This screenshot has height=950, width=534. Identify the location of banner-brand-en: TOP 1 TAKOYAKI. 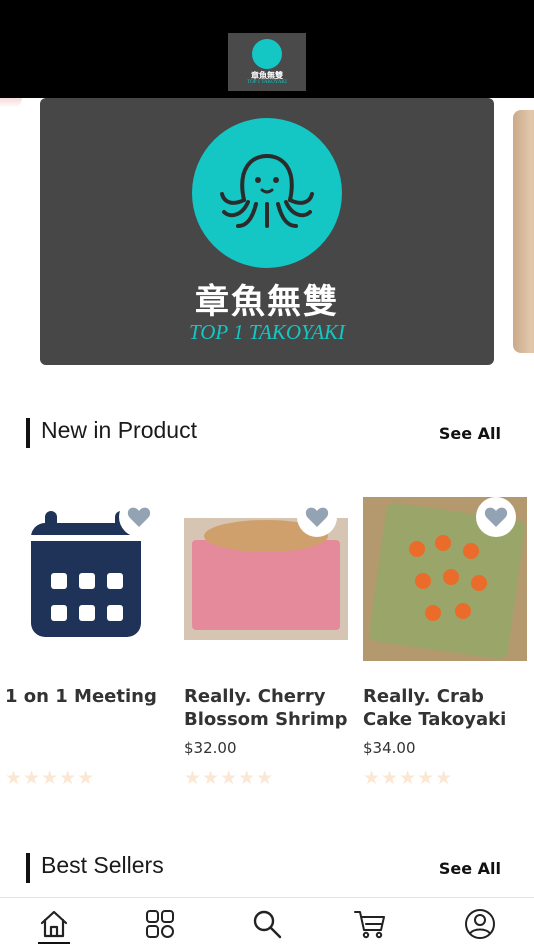
(267, 332).